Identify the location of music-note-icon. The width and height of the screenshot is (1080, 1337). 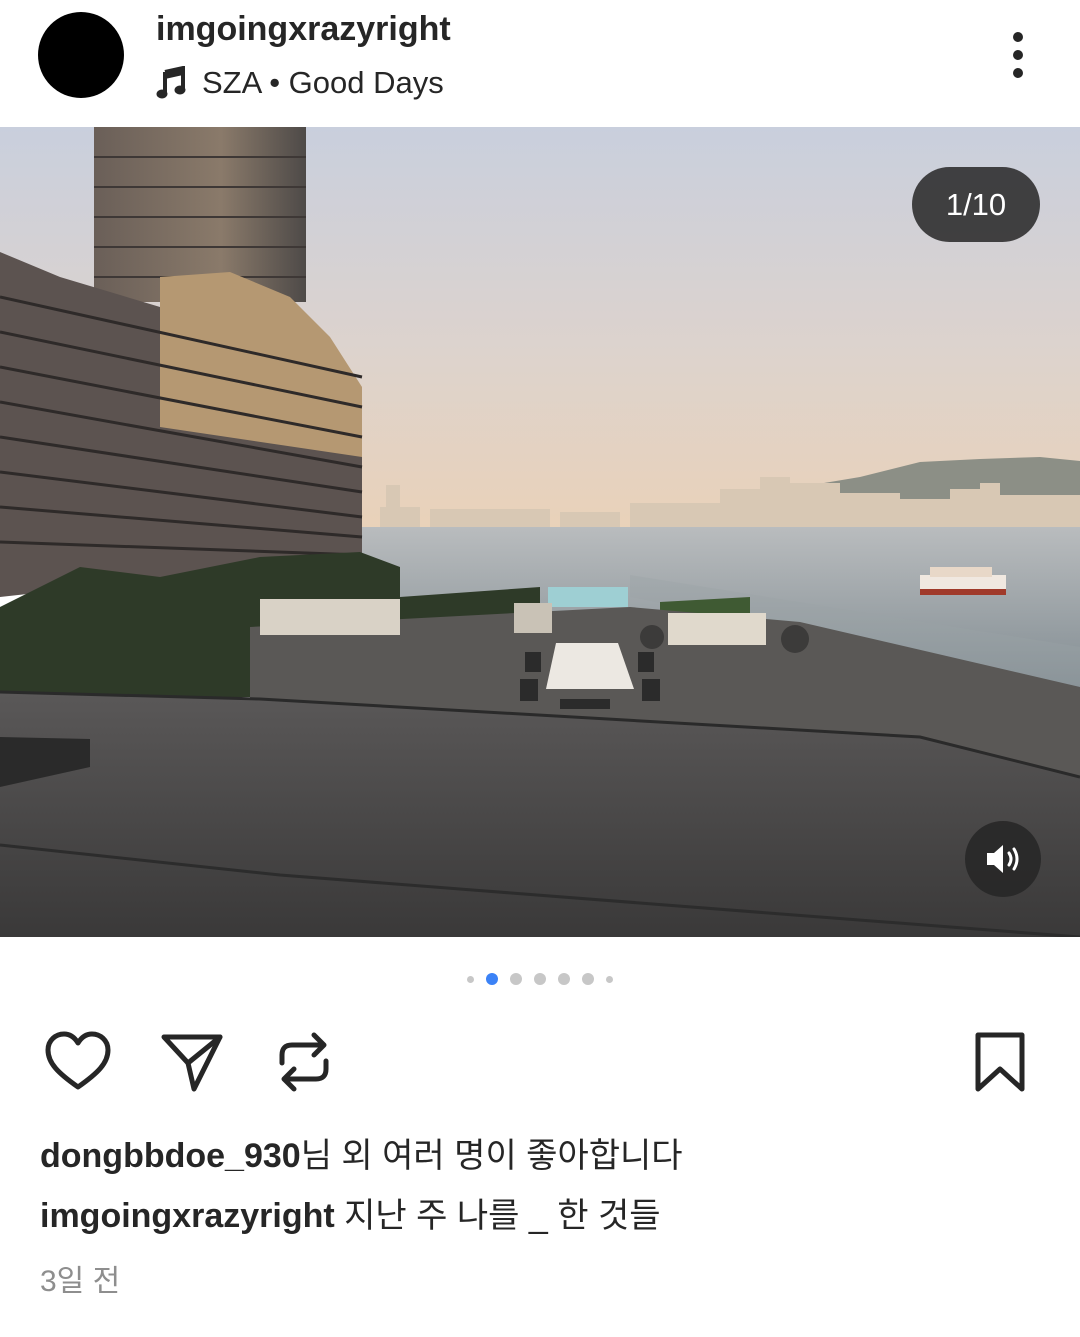
(171, 82).